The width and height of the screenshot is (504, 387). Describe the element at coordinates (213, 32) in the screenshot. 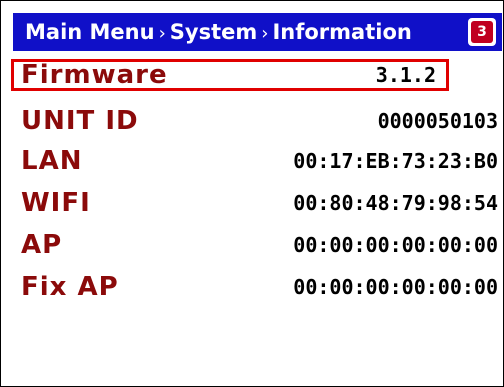

I see `breadcrumb-system: System` at that location.